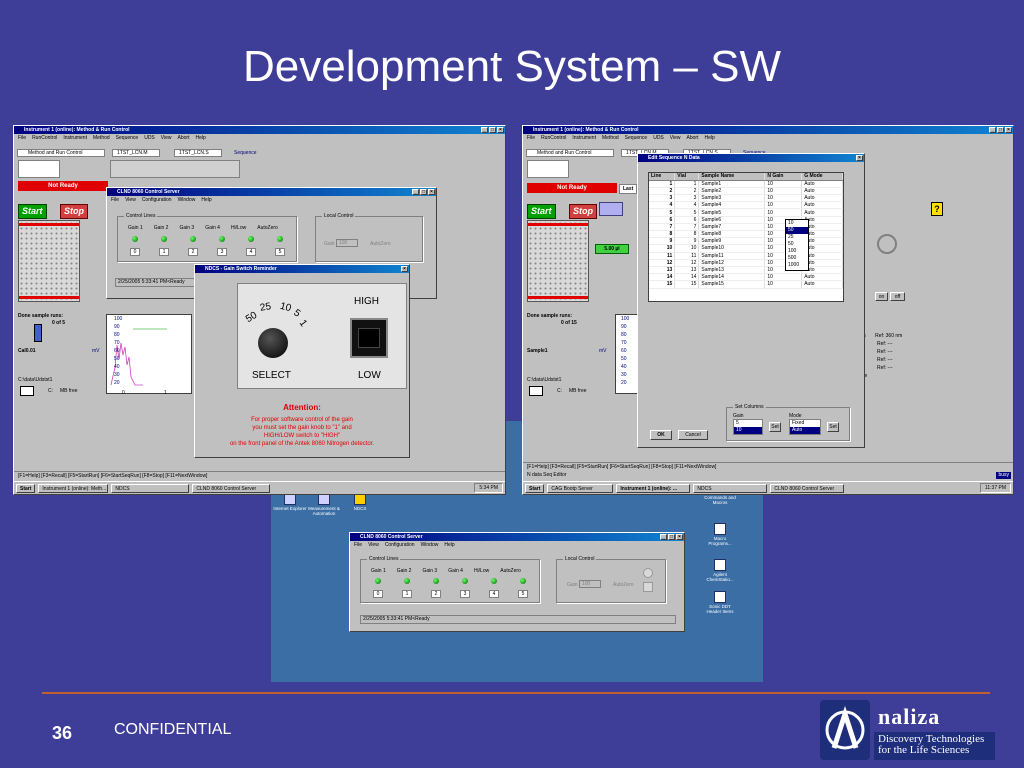 The height and width of the screenshot is (768, 1024). Describe the element at coordinates (732, 191) in the screenshot. I see `table-cell: Sample2` at that location.